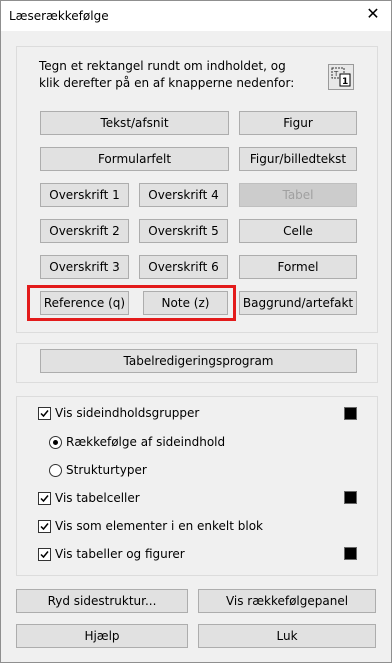  Describe the element at coordinates (44, 526) in the screenshot. I see `show-as-block-checkbox` at that location.